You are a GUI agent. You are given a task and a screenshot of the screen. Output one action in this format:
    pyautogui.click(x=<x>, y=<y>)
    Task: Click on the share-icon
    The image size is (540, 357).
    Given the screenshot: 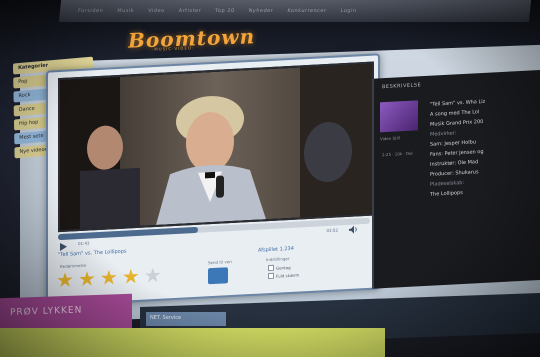 What is the action you would take?
    pyautogui.click(x=218, y=276)
    